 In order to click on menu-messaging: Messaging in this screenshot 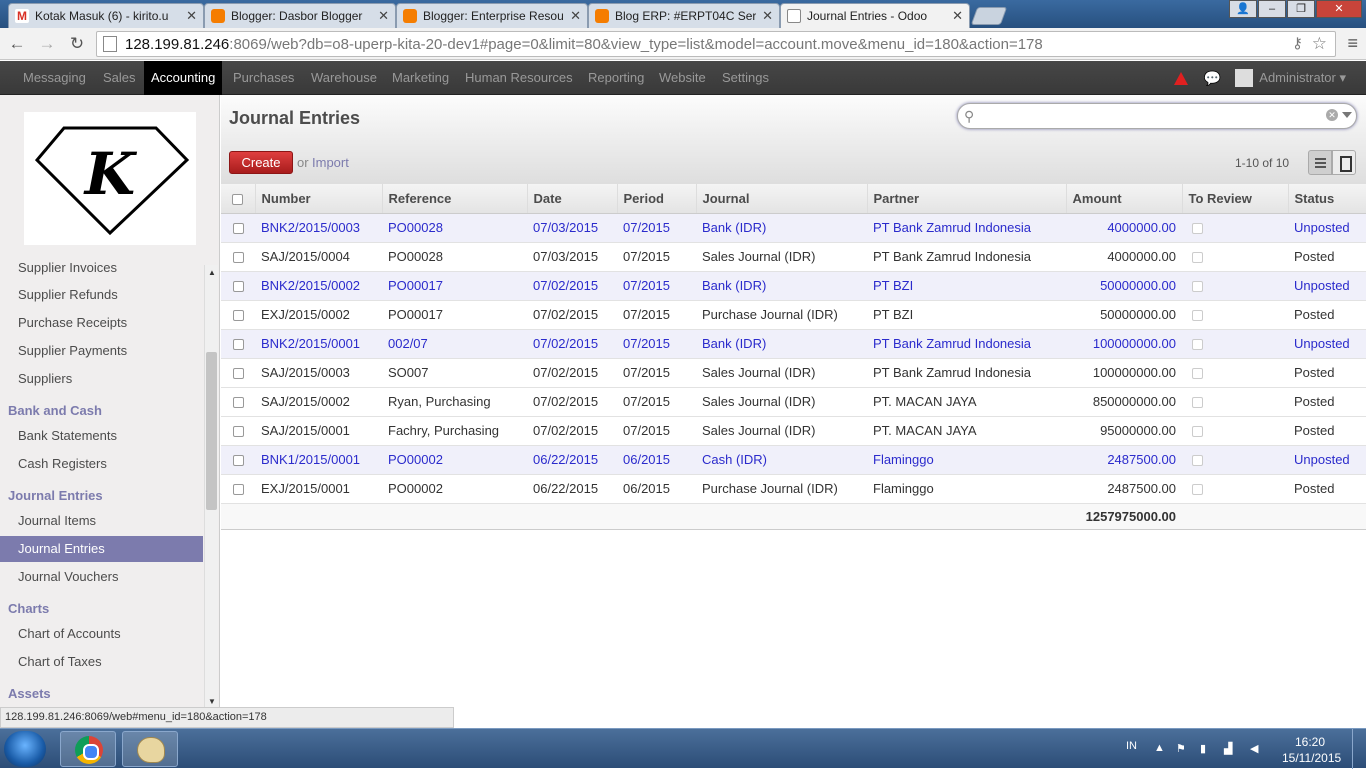, I will do `click(54, 78)`.